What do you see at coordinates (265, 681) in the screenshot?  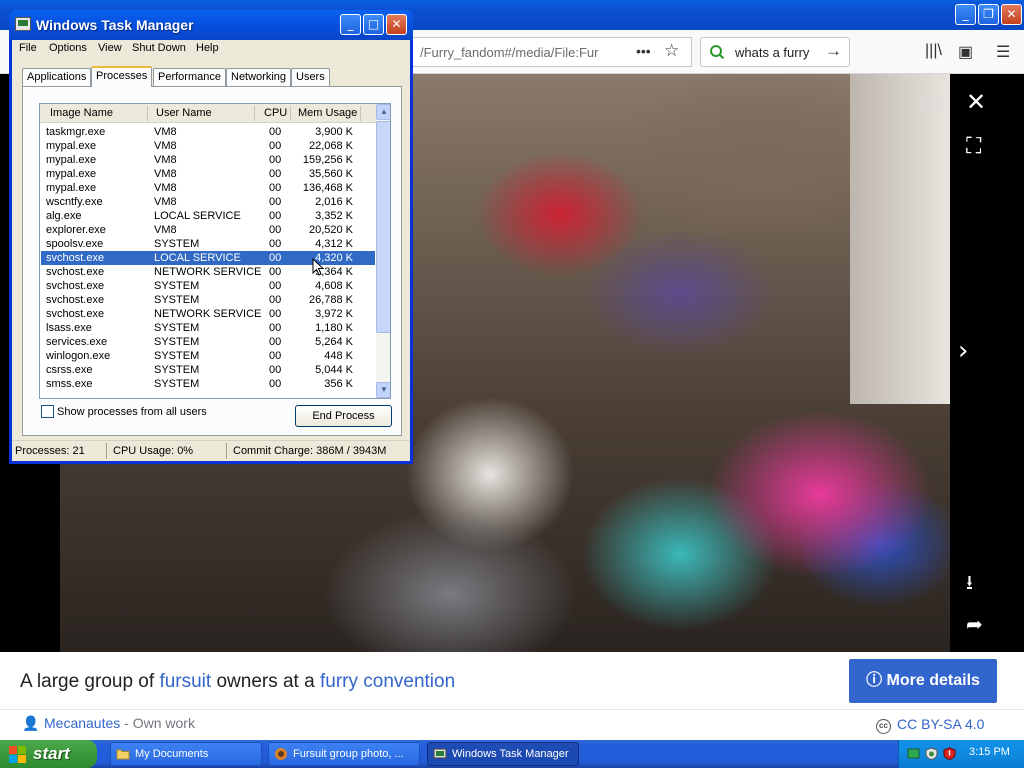 I see `caption-middle: owners at a` at bounding box center [265, 681].